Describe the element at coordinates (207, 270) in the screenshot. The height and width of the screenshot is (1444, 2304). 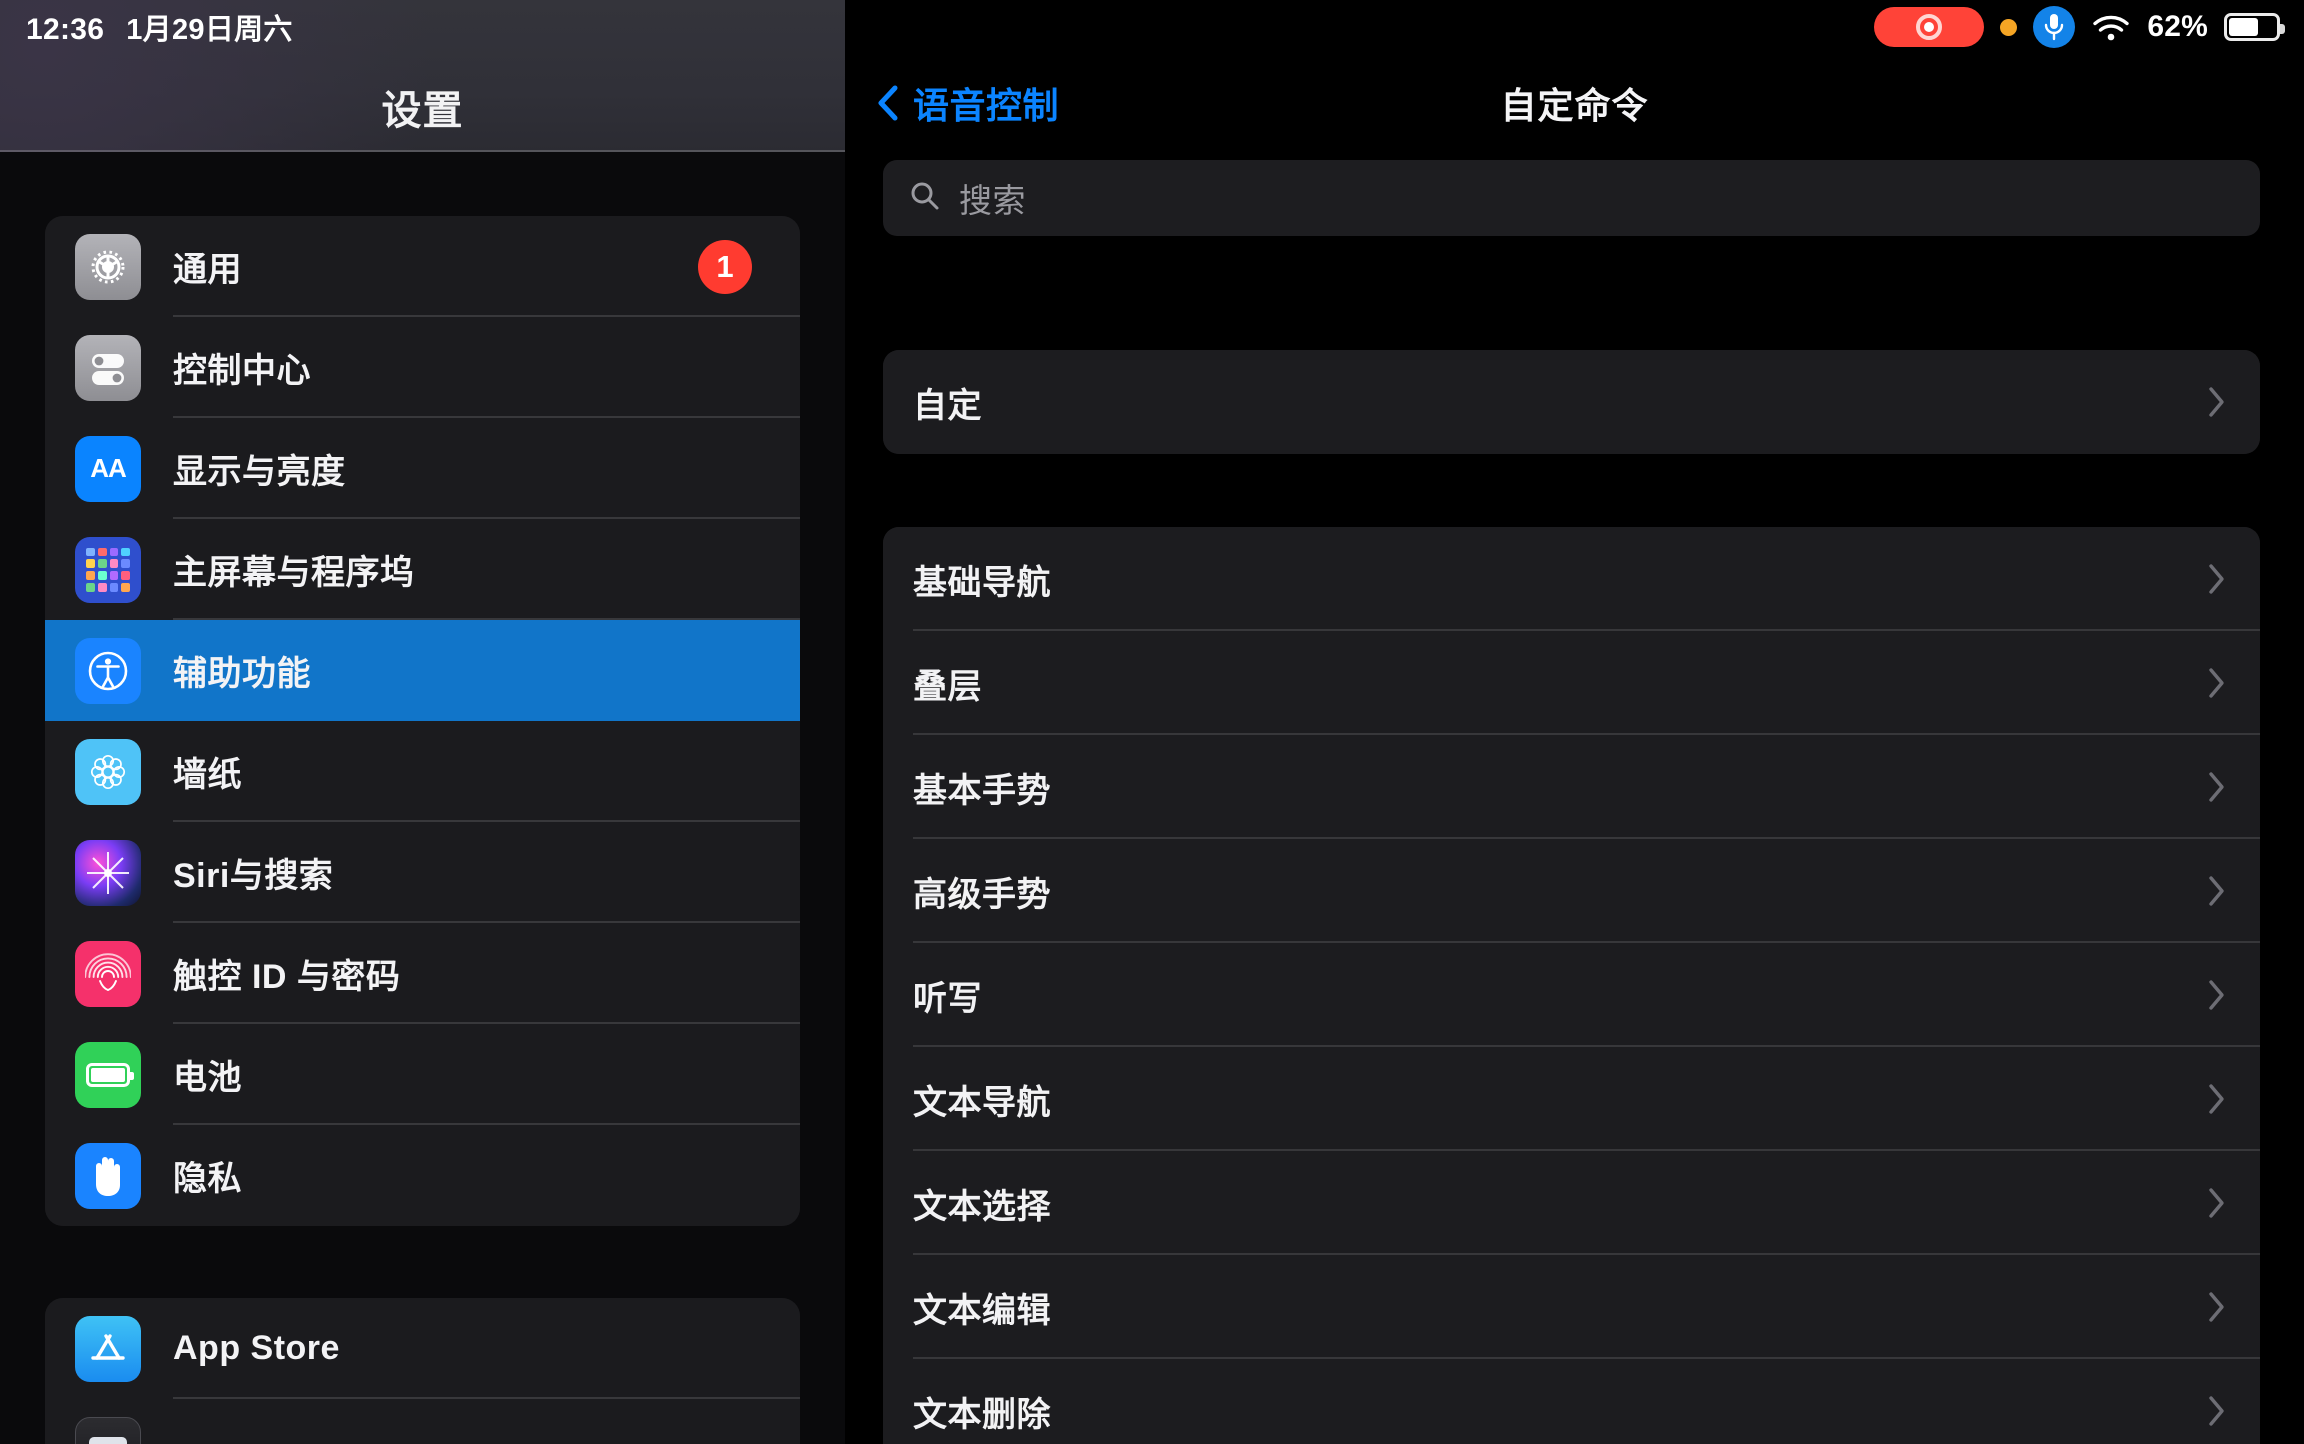
I see `sidebar-item-label: 通用` at that location.